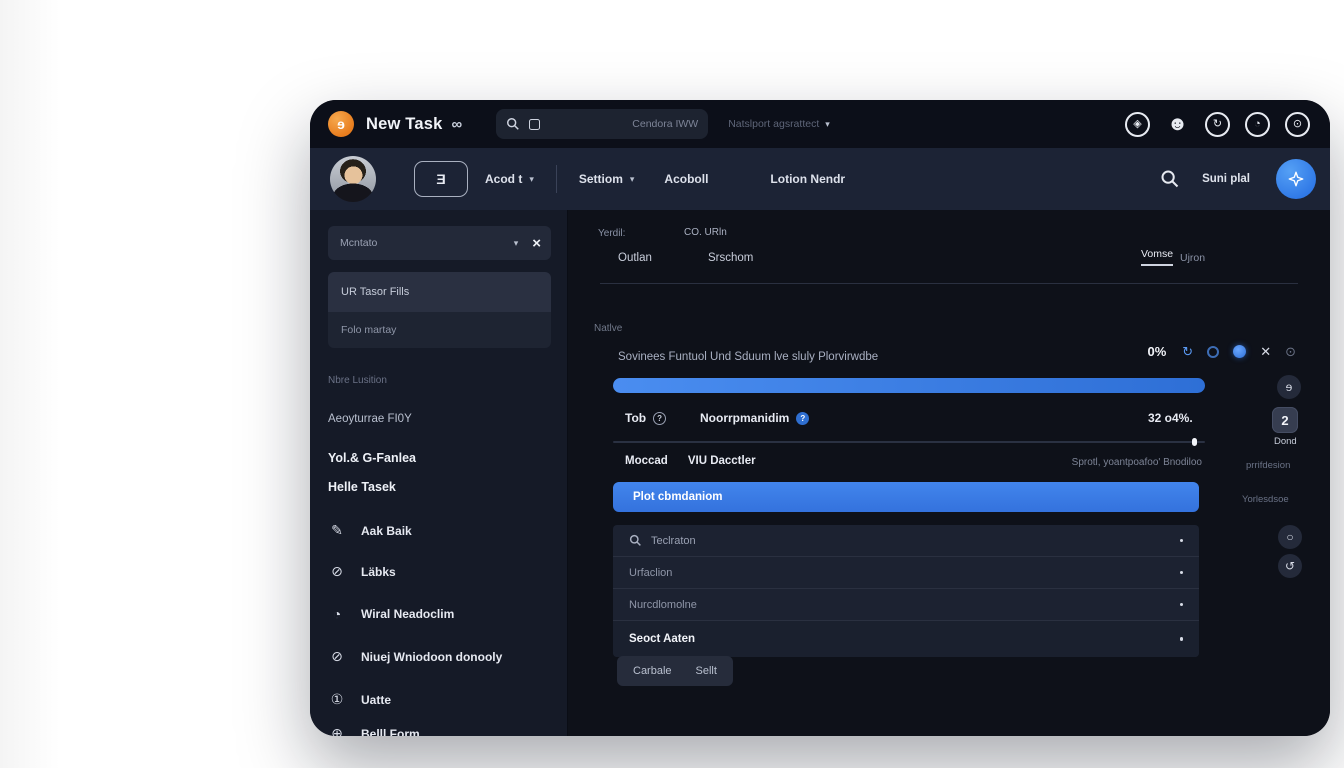 This screenshot has height=768, width=1344. What do you see at coordinates (504, 179) in the screenshot?
I see `toolbar-menu-acod-label: Acod t` at bounding box center [504, 179].